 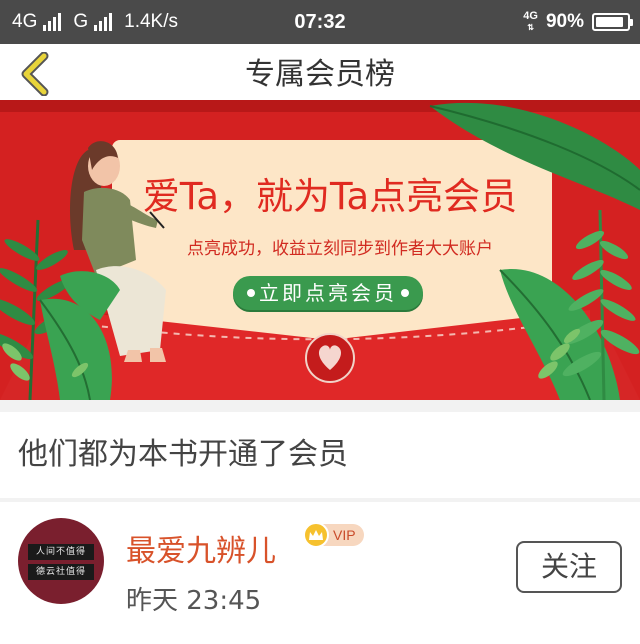 I want to click on banner-subline: 点亮成功，收益立刻同步到作者大大账户, so click(x=340, y=249).